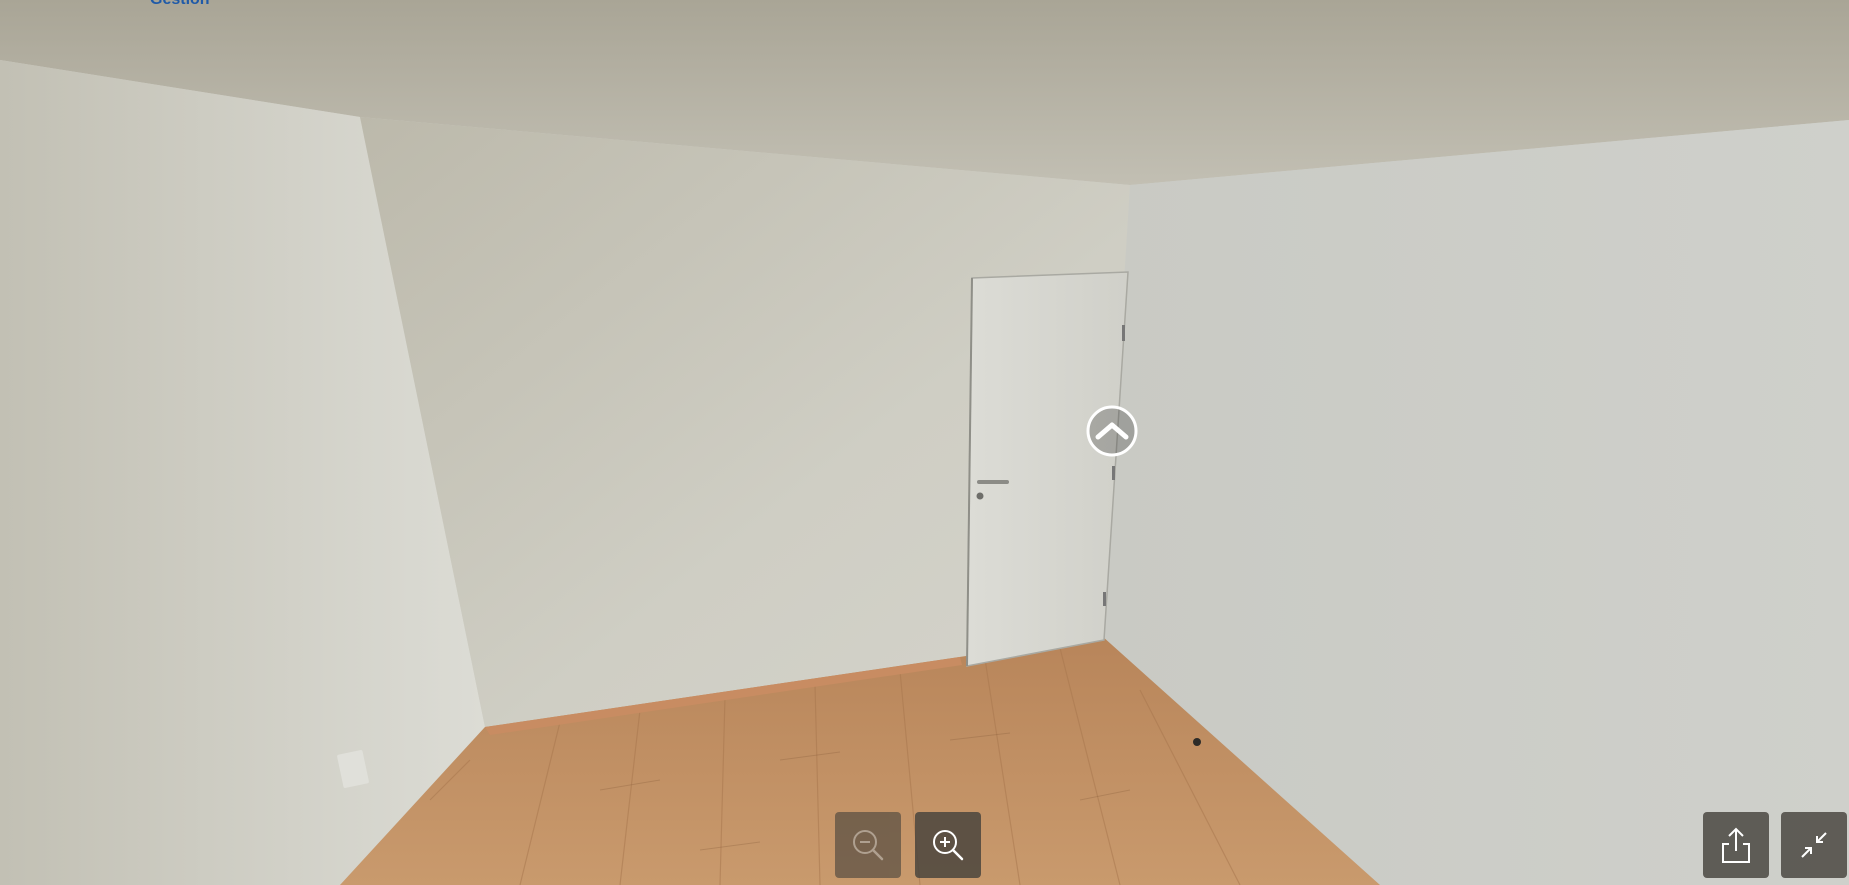 Image resolution: width=1849 pixels, height=885 pixels. I want to click on exit-fullscreen-button, so click(1814, 845).